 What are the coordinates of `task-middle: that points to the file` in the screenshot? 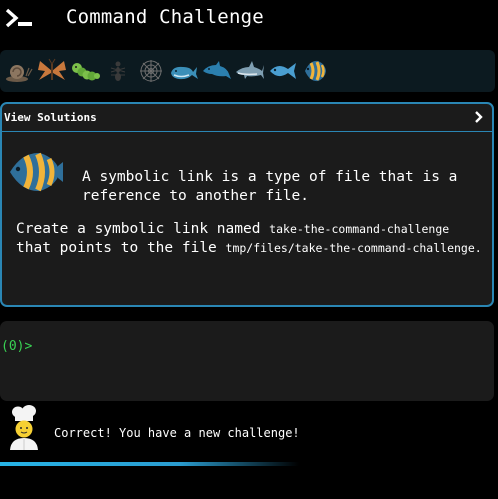 It's located at (121, 248).